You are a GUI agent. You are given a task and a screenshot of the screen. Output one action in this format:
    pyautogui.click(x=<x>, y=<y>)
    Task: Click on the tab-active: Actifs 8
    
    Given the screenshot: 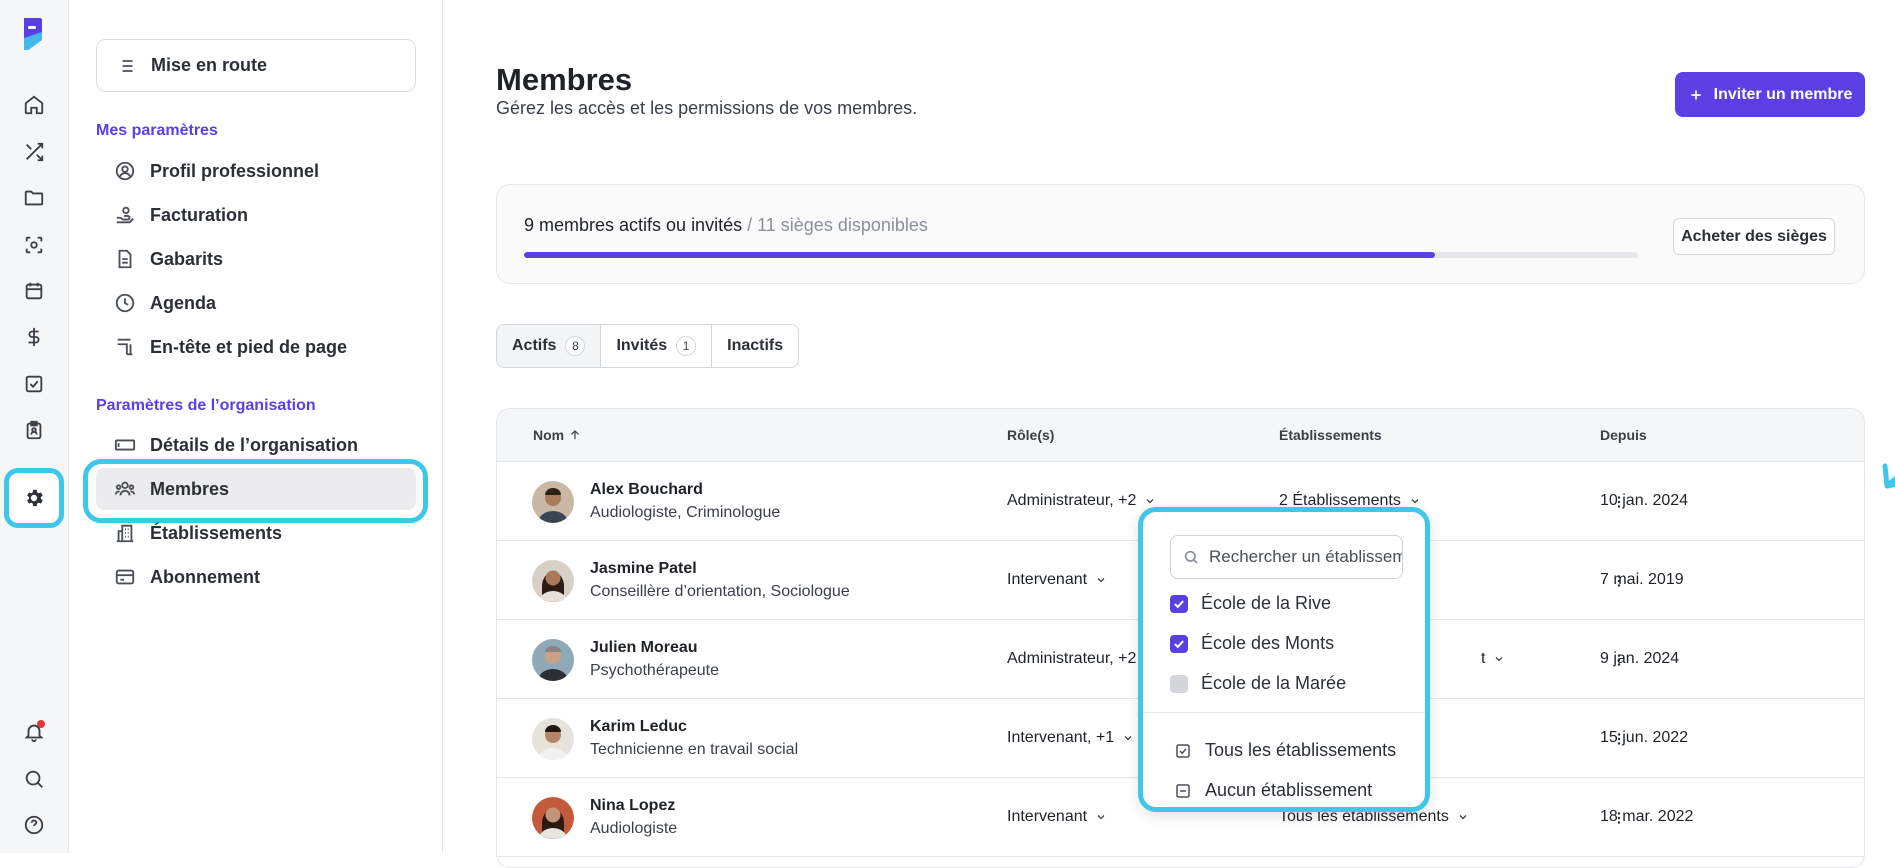 What is the action you would take?
    pyautogui.click(x=549, y=346)
    